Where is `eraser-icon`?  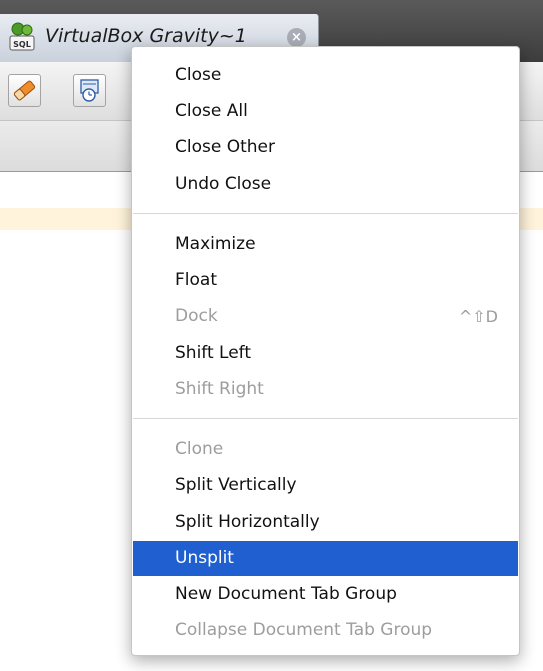 eraser-icon is located at coordinates (24, 90).